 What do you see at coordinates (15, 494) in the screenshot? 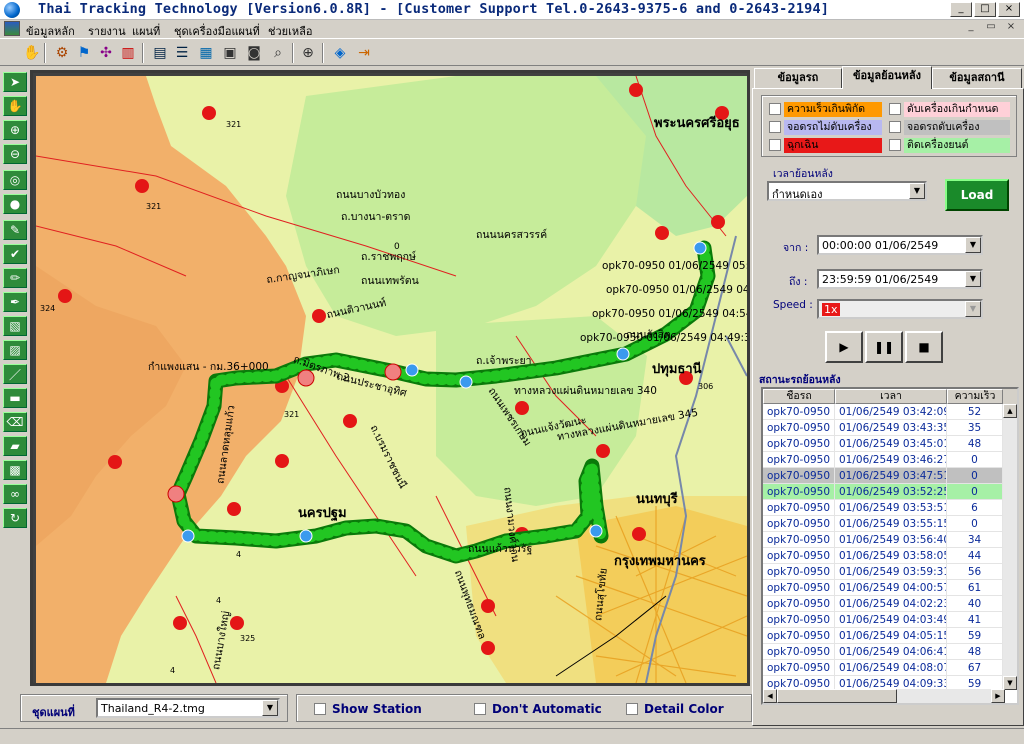
I see `binoculars-icon: ∞` at bounding box center [15, 494].